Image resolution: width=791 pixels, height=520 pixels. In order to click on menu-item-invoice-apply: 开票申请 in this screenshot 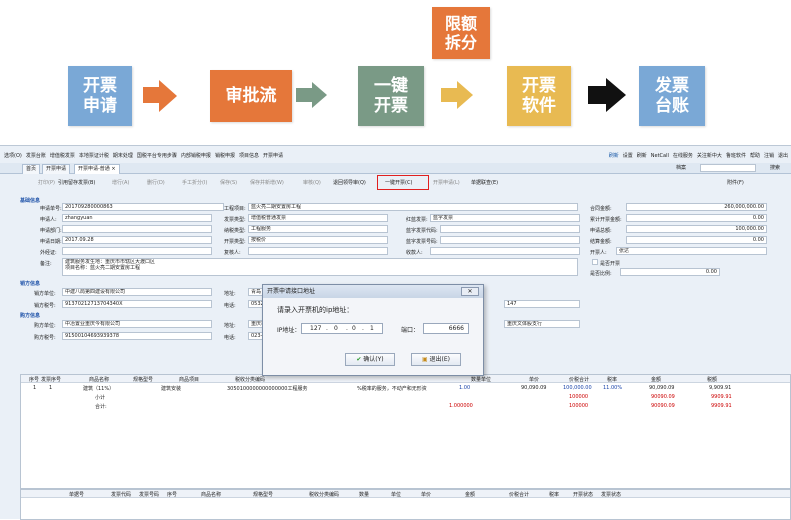, I will do `click(273, 155)`.